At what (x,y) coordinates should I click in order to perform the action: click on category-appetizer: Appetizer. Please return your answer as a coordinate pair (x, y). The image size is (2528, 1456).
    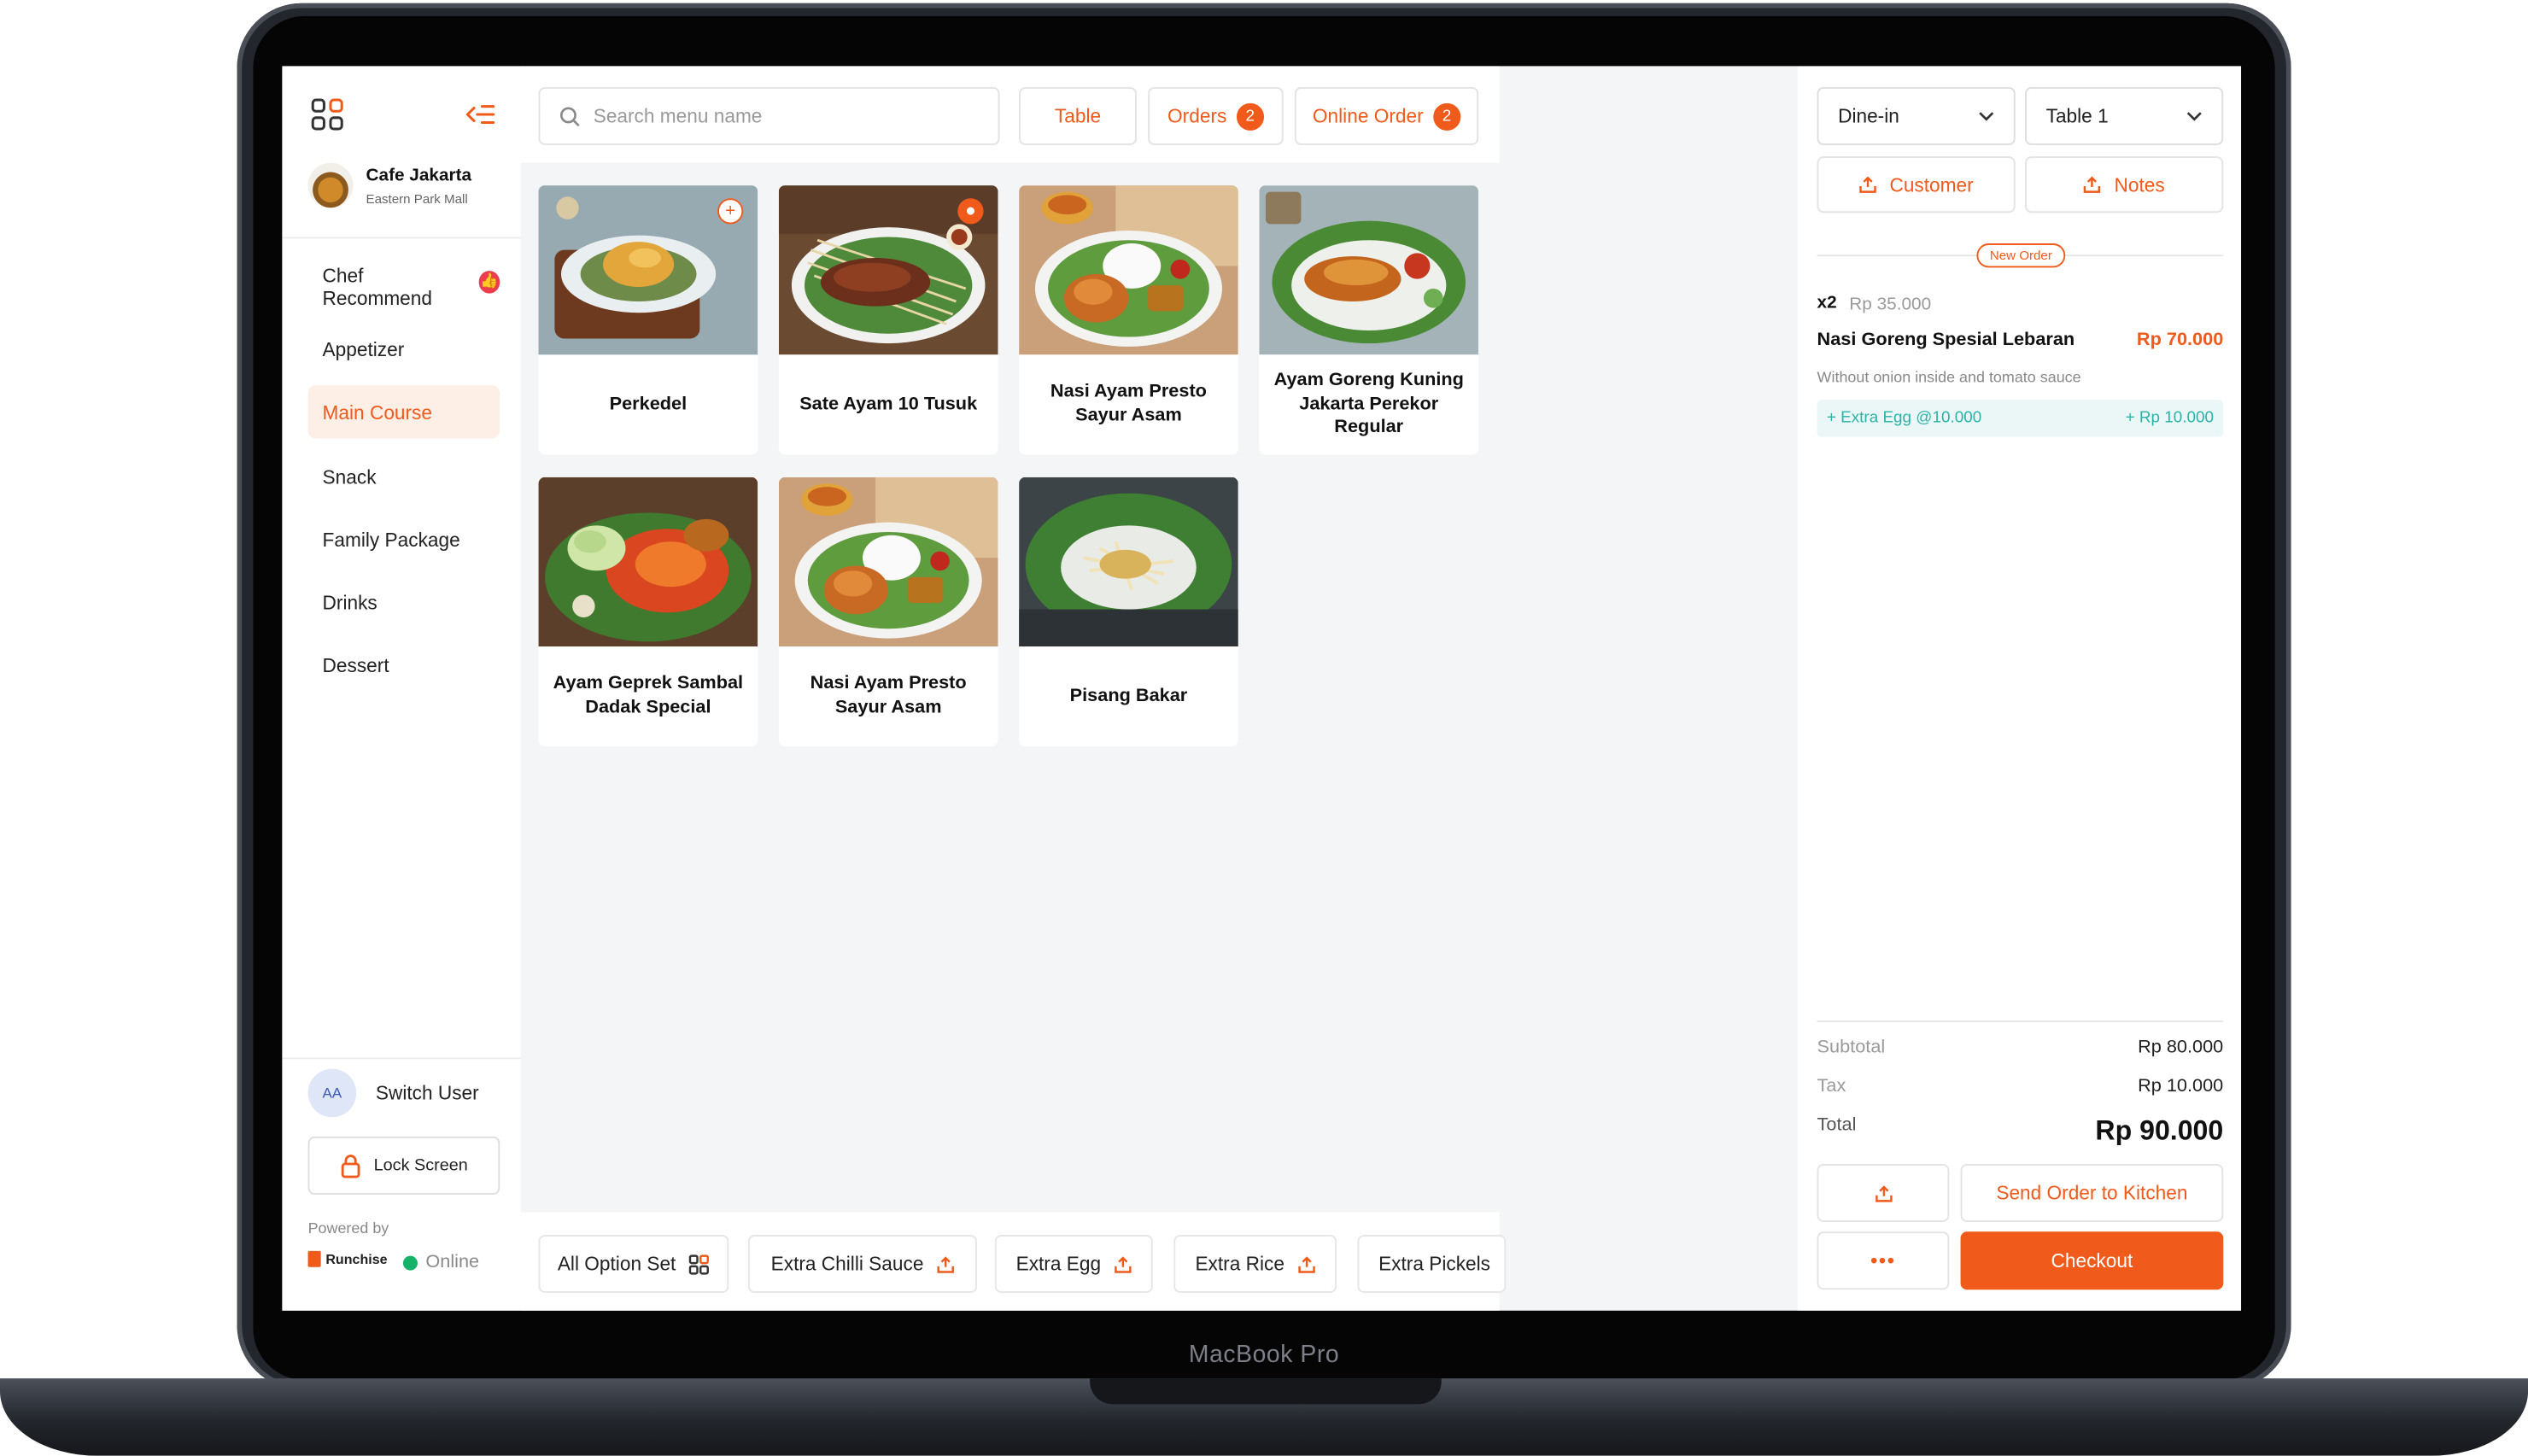
    Looking at the image, I should click on (404, 350).